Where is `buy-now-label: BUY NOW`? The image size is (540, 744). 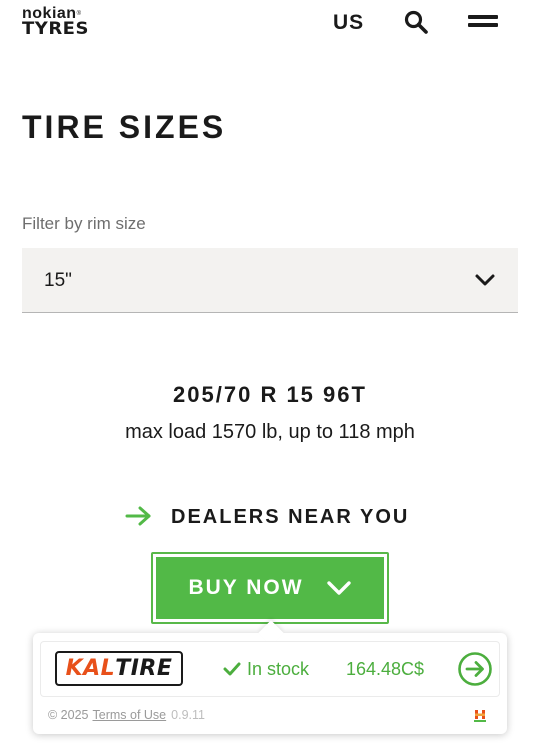
buy-now-label: BUY NOW is located at coordinates (246, 587).